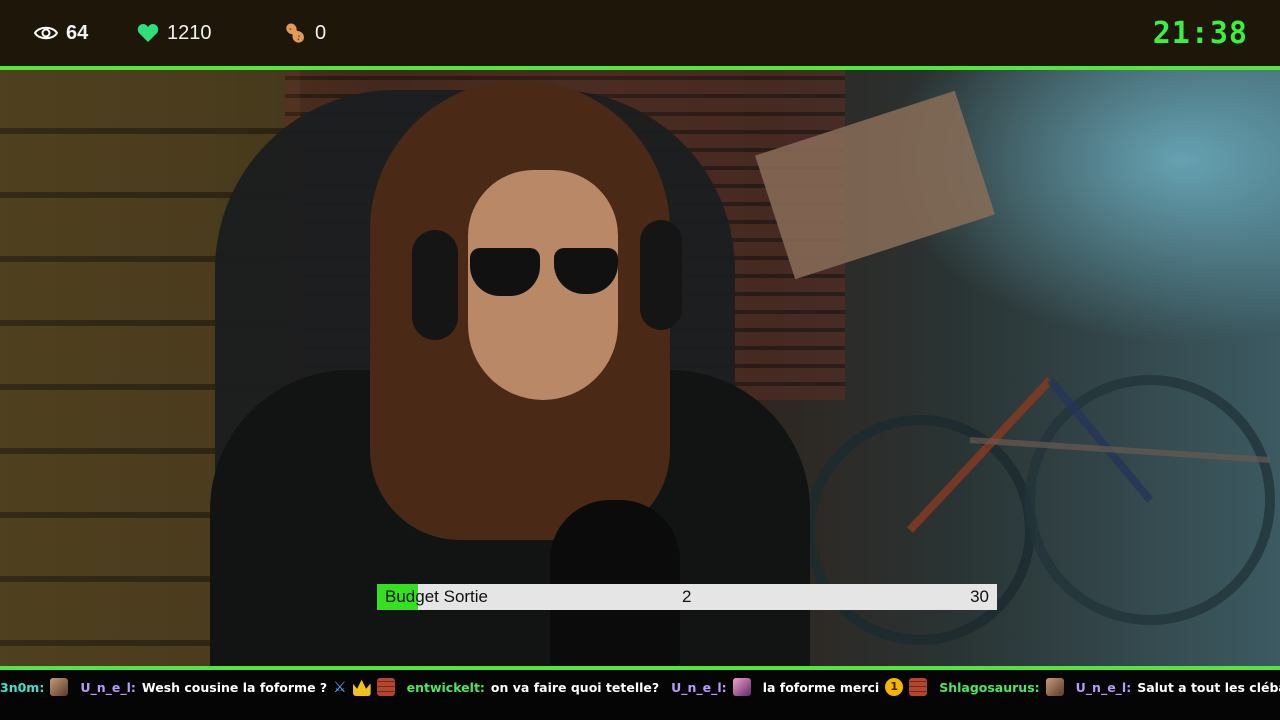 This screenshot has width=1280, height=720. I want to click on clock: 21:38, so click(1200, 33).